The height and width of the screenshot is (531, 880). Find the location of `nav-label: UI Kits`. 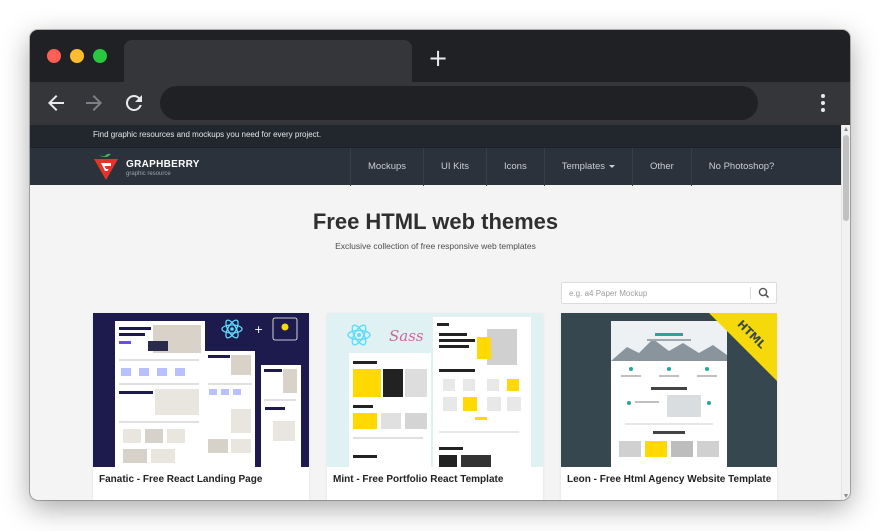

nav-label: UI Kits is located at coordinates (455, 166).